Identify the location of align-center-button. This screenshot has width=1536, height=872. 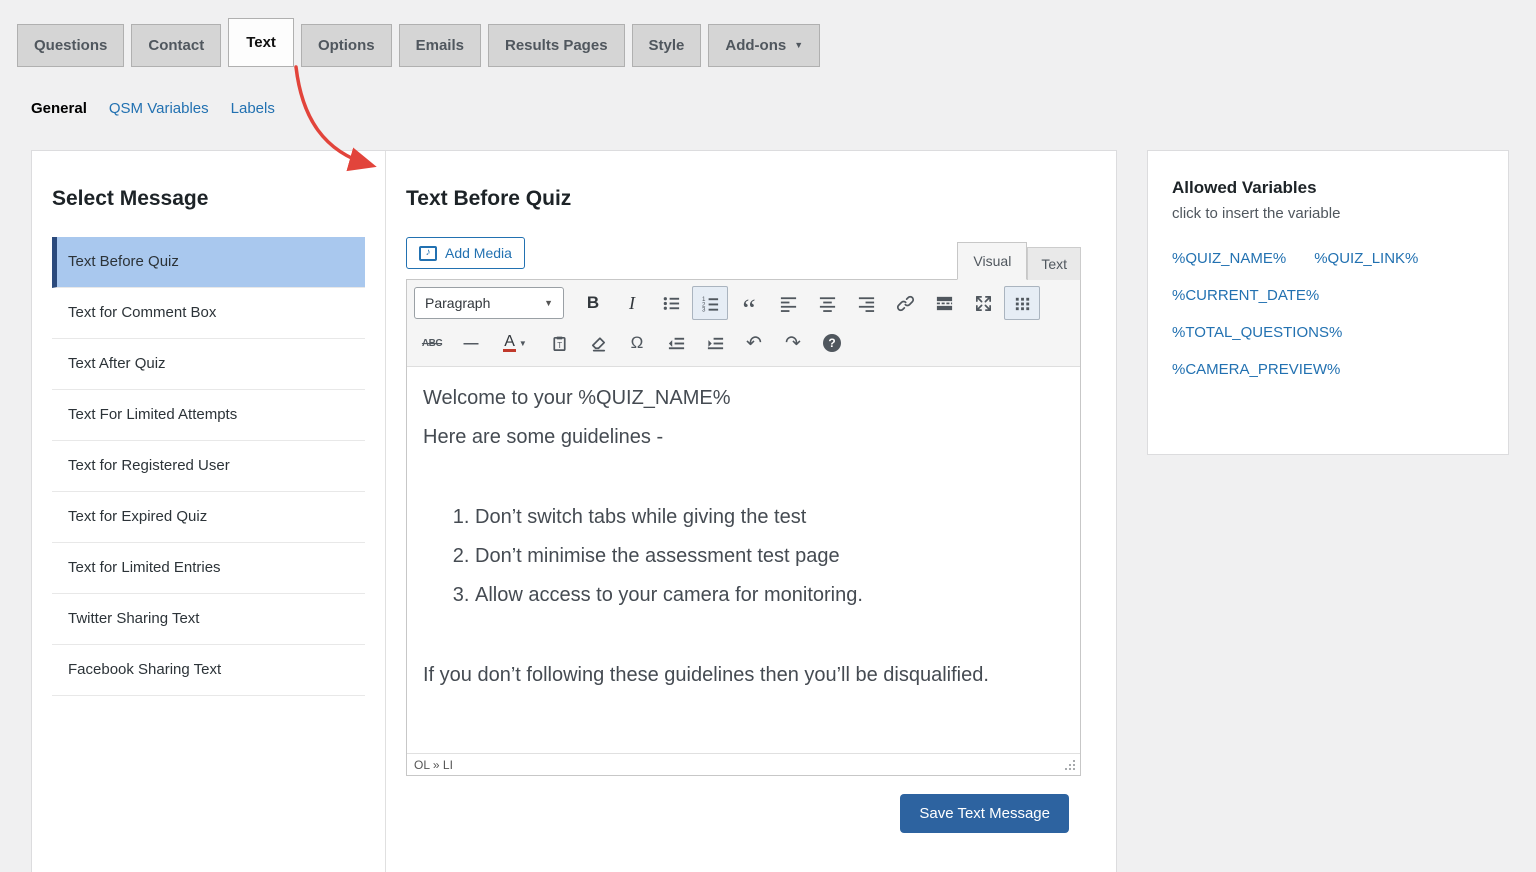
(827, 303).